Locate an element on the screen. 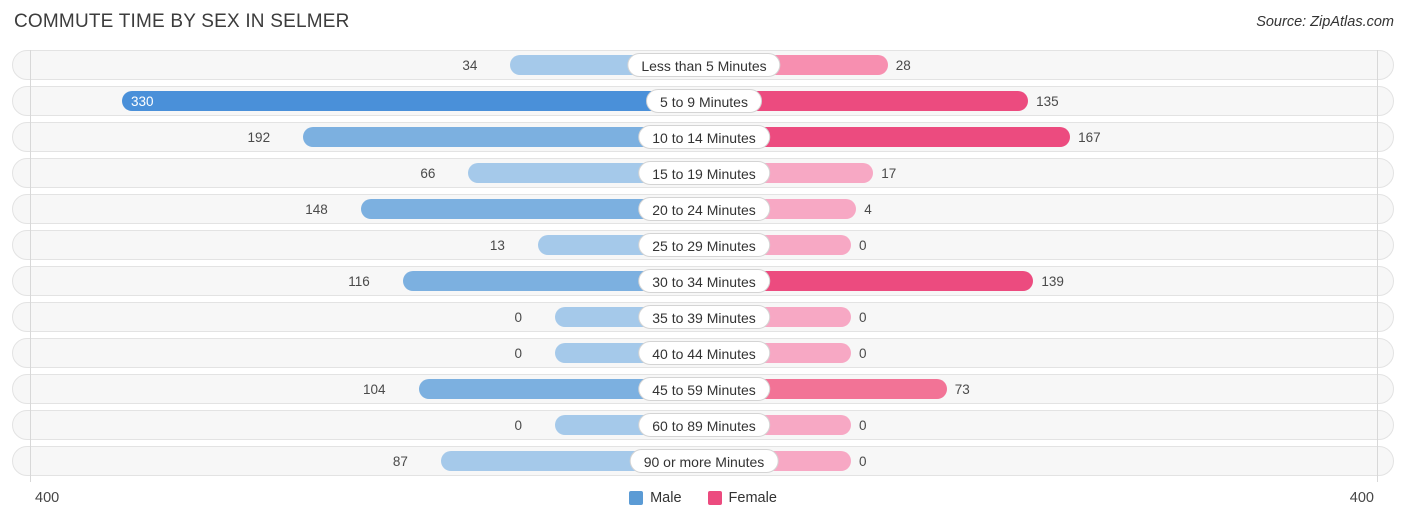 The image size is (1406, 523). value-label-male: 330 is located at coordinates (142, 101).